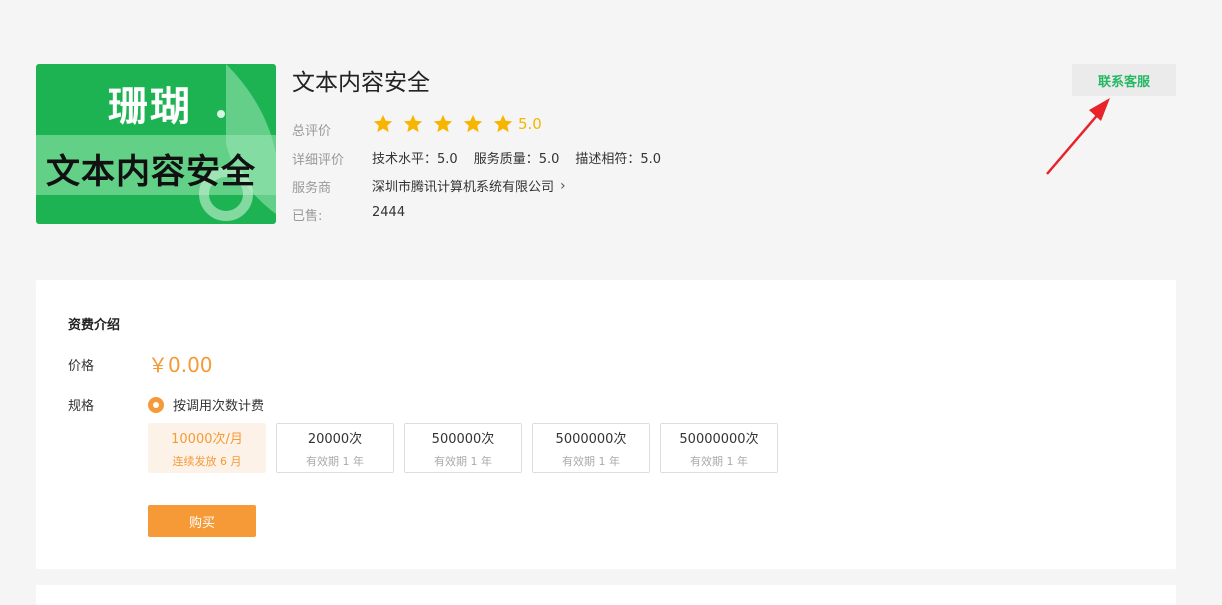  What do you see at coordinates (563, 186) in the screenshot?
I see `chevron-right-icon: ›` at bounding box center [563, 186].